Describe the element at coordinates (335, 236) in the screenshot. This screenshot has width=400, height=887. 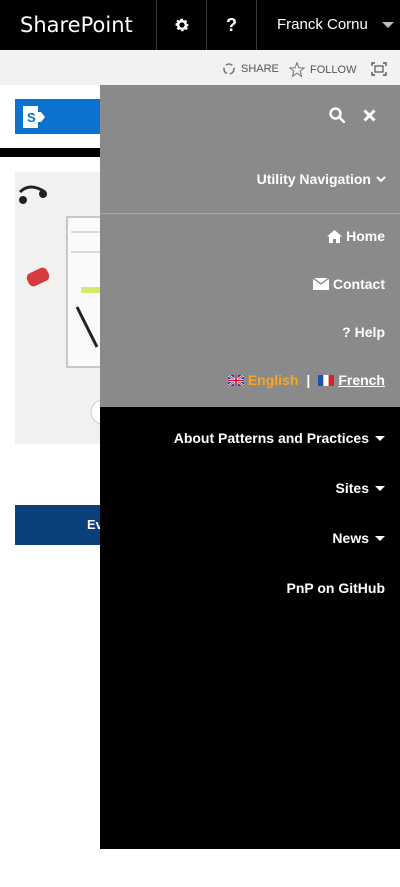
I see `home-icon` at that location.